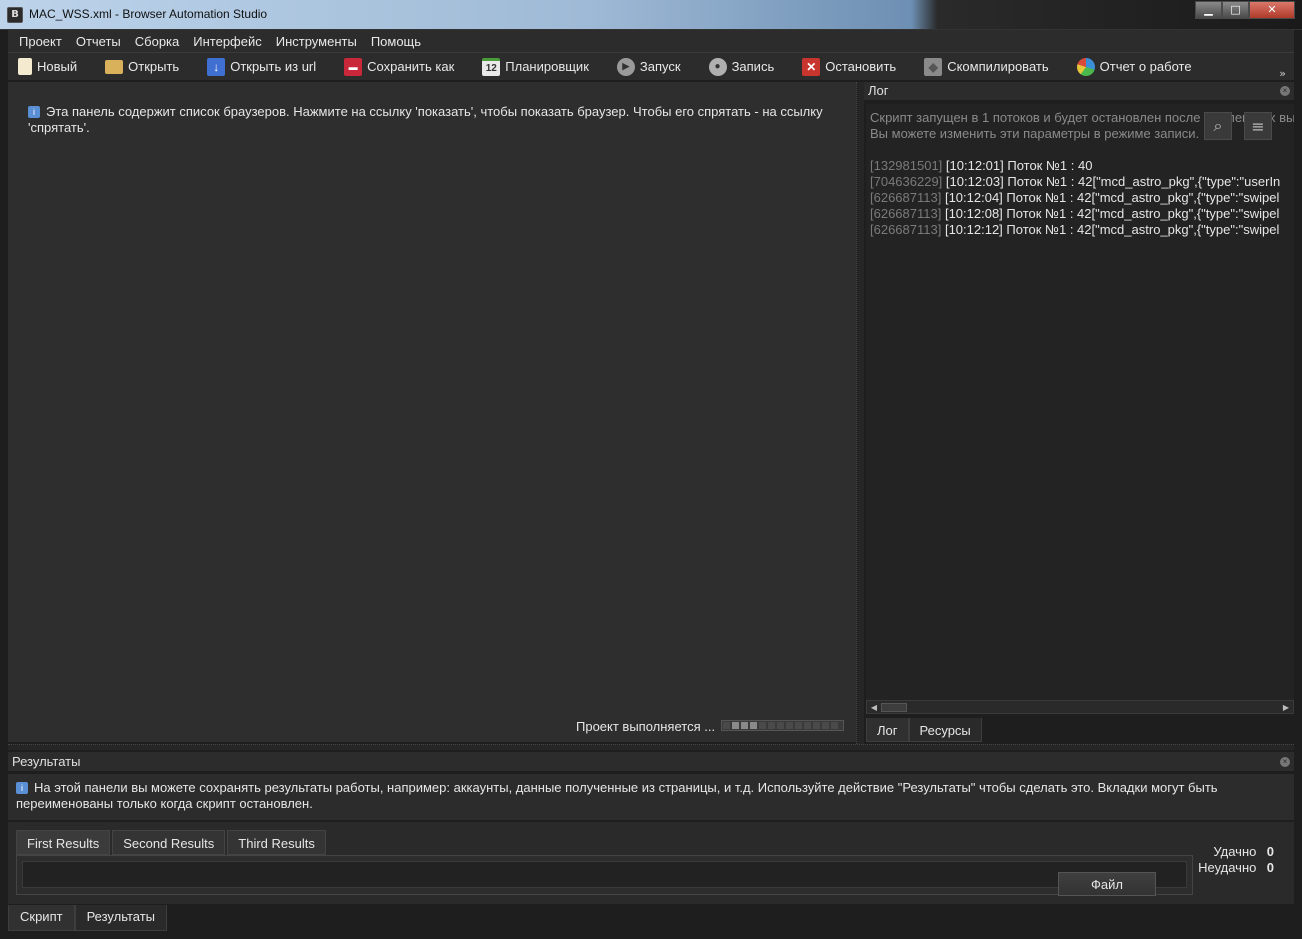 The height and width of the screenshot is (939, 1302). Describe the element at coordinates (491, 66) in the screenshot. I see `calendar-icon: 12` at that location.